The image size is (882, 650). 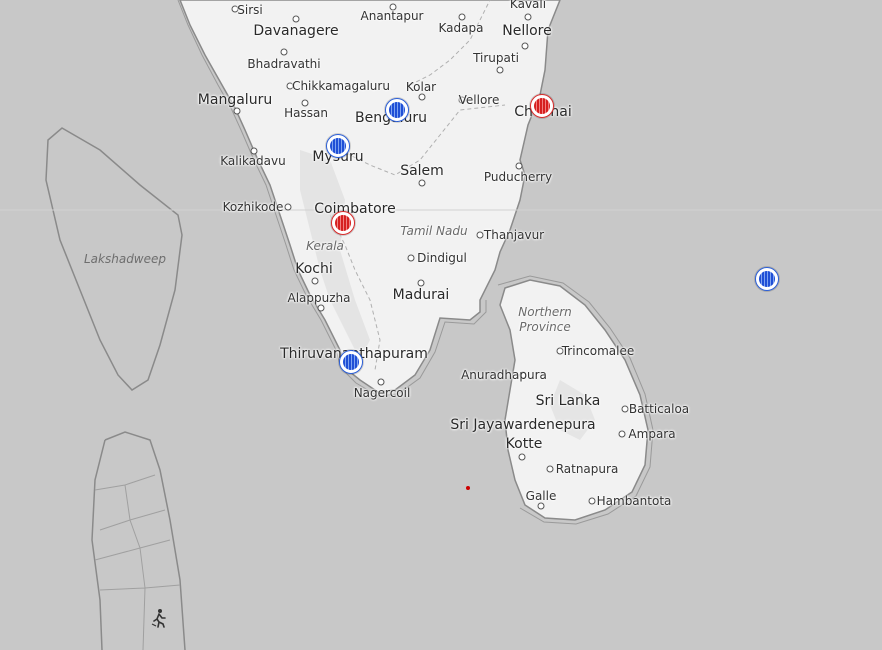 I want to click on label-hassan: Hassan, so click(x=306, y=113).